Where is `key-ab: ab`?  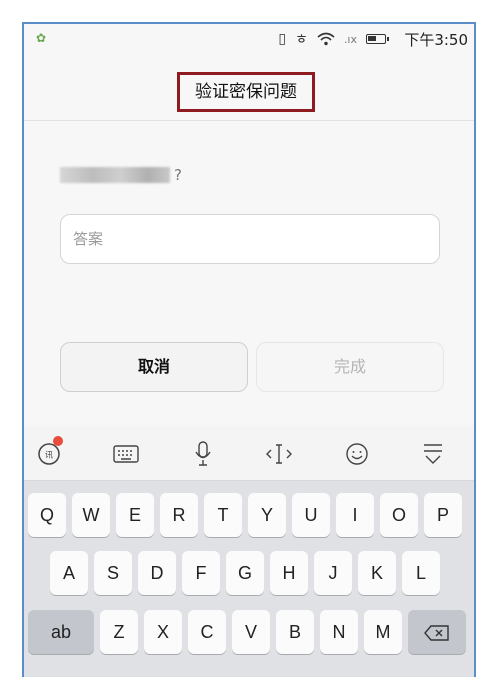 key-ab: ab is located at coordinates (61, 632).